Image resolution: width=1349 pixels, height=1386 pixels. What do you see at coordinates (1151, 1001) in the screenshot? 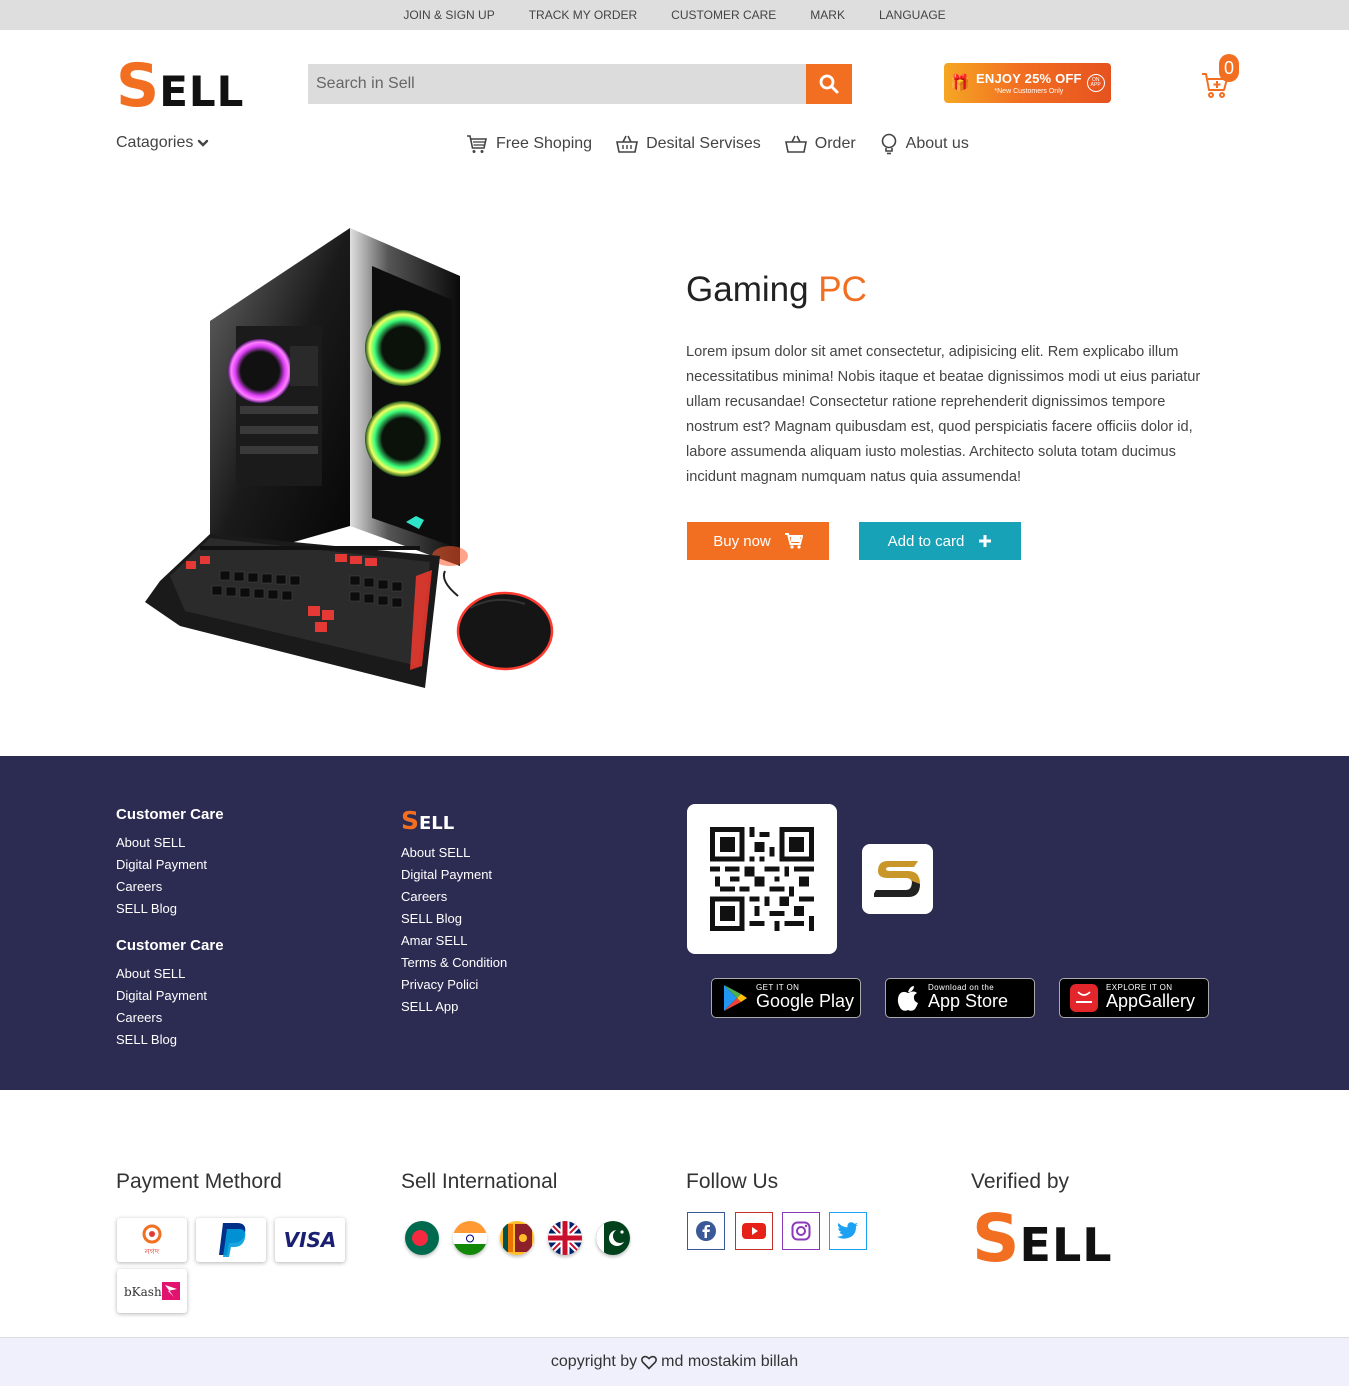
I see `store-big-label: AppGallery` at bounding box center [1151, 1001].